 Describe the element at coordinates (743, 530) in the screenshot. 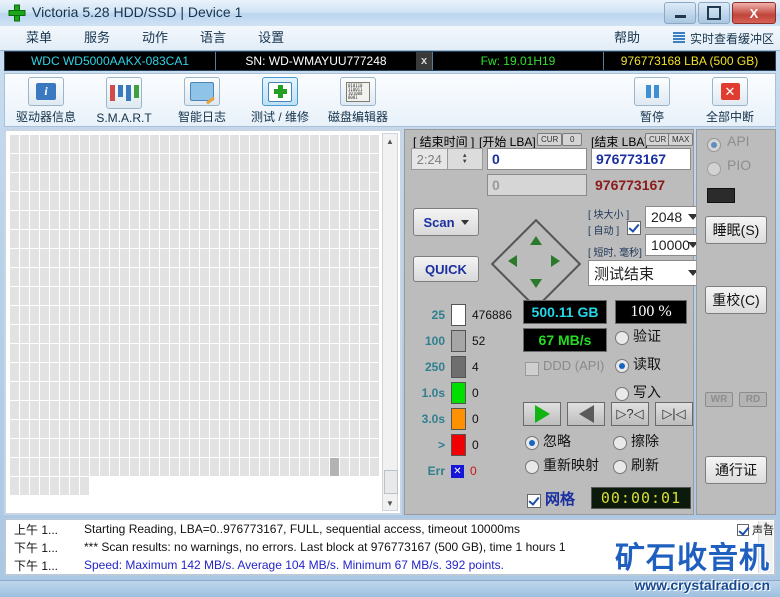

I see `sound-checkbox` at that location.